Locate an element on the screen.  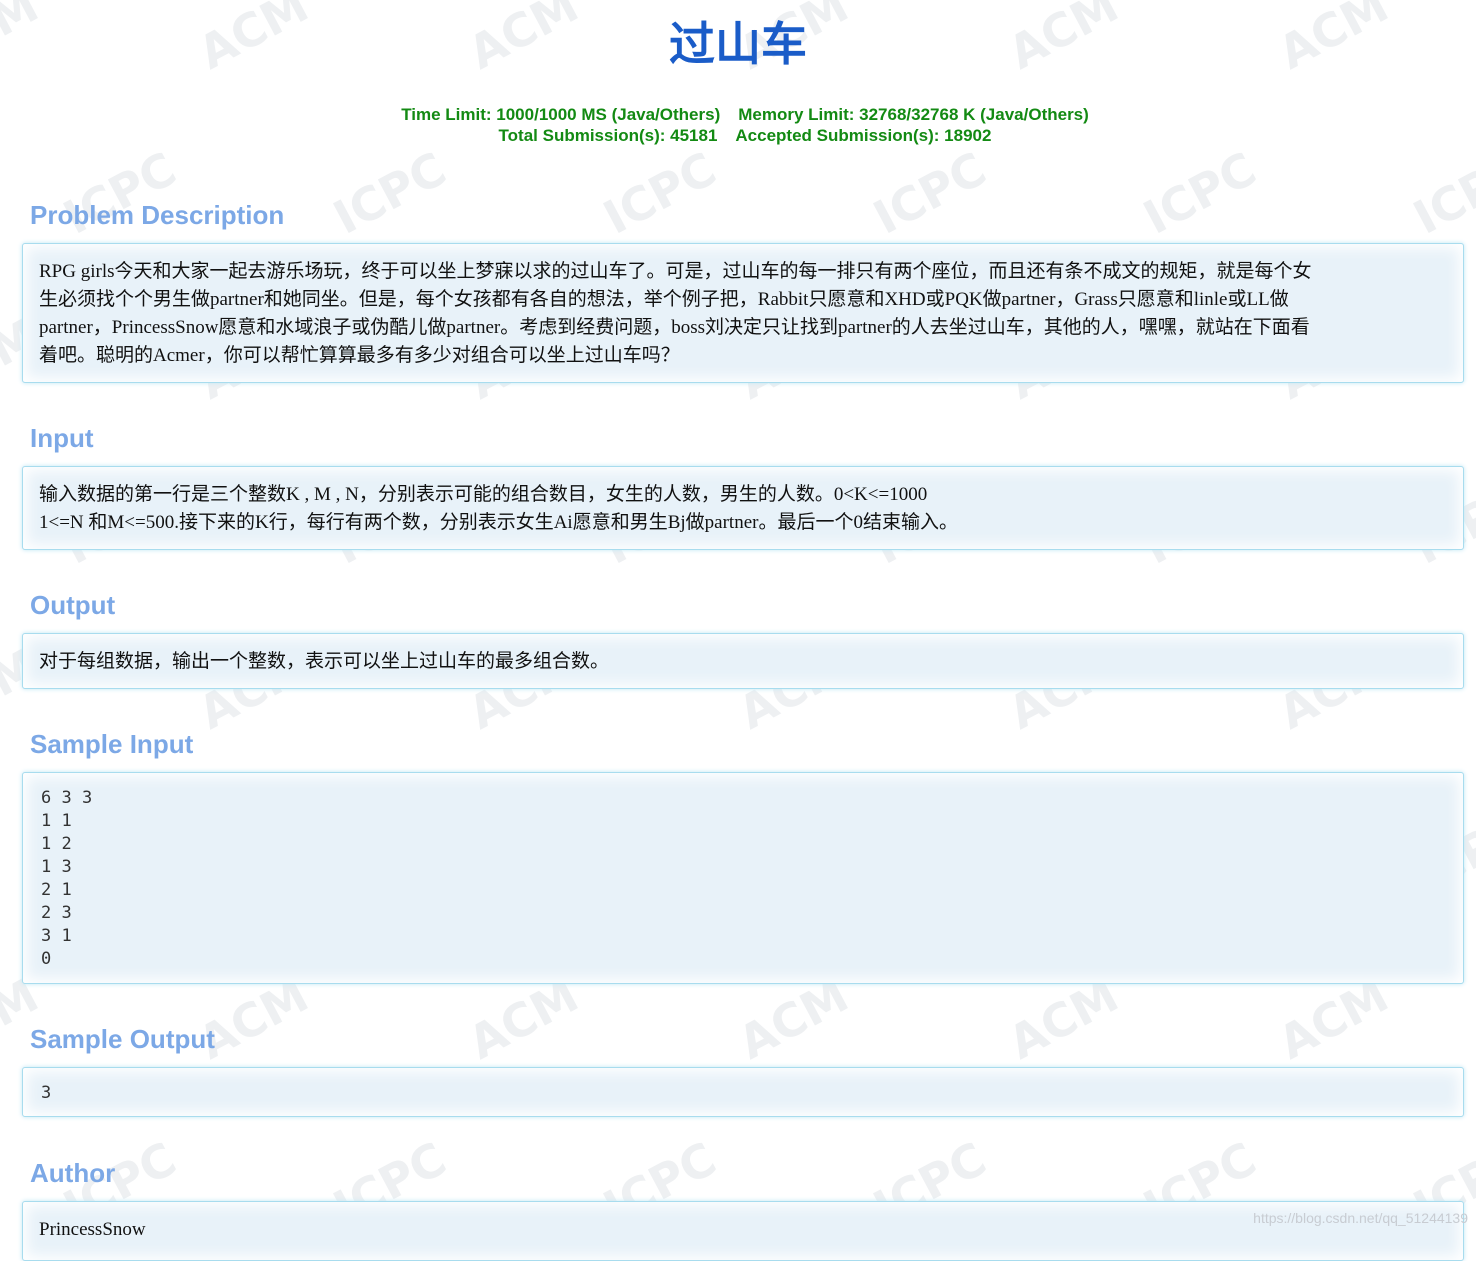
sample-input-line: 1 1 is located at coordinates (56, 821).